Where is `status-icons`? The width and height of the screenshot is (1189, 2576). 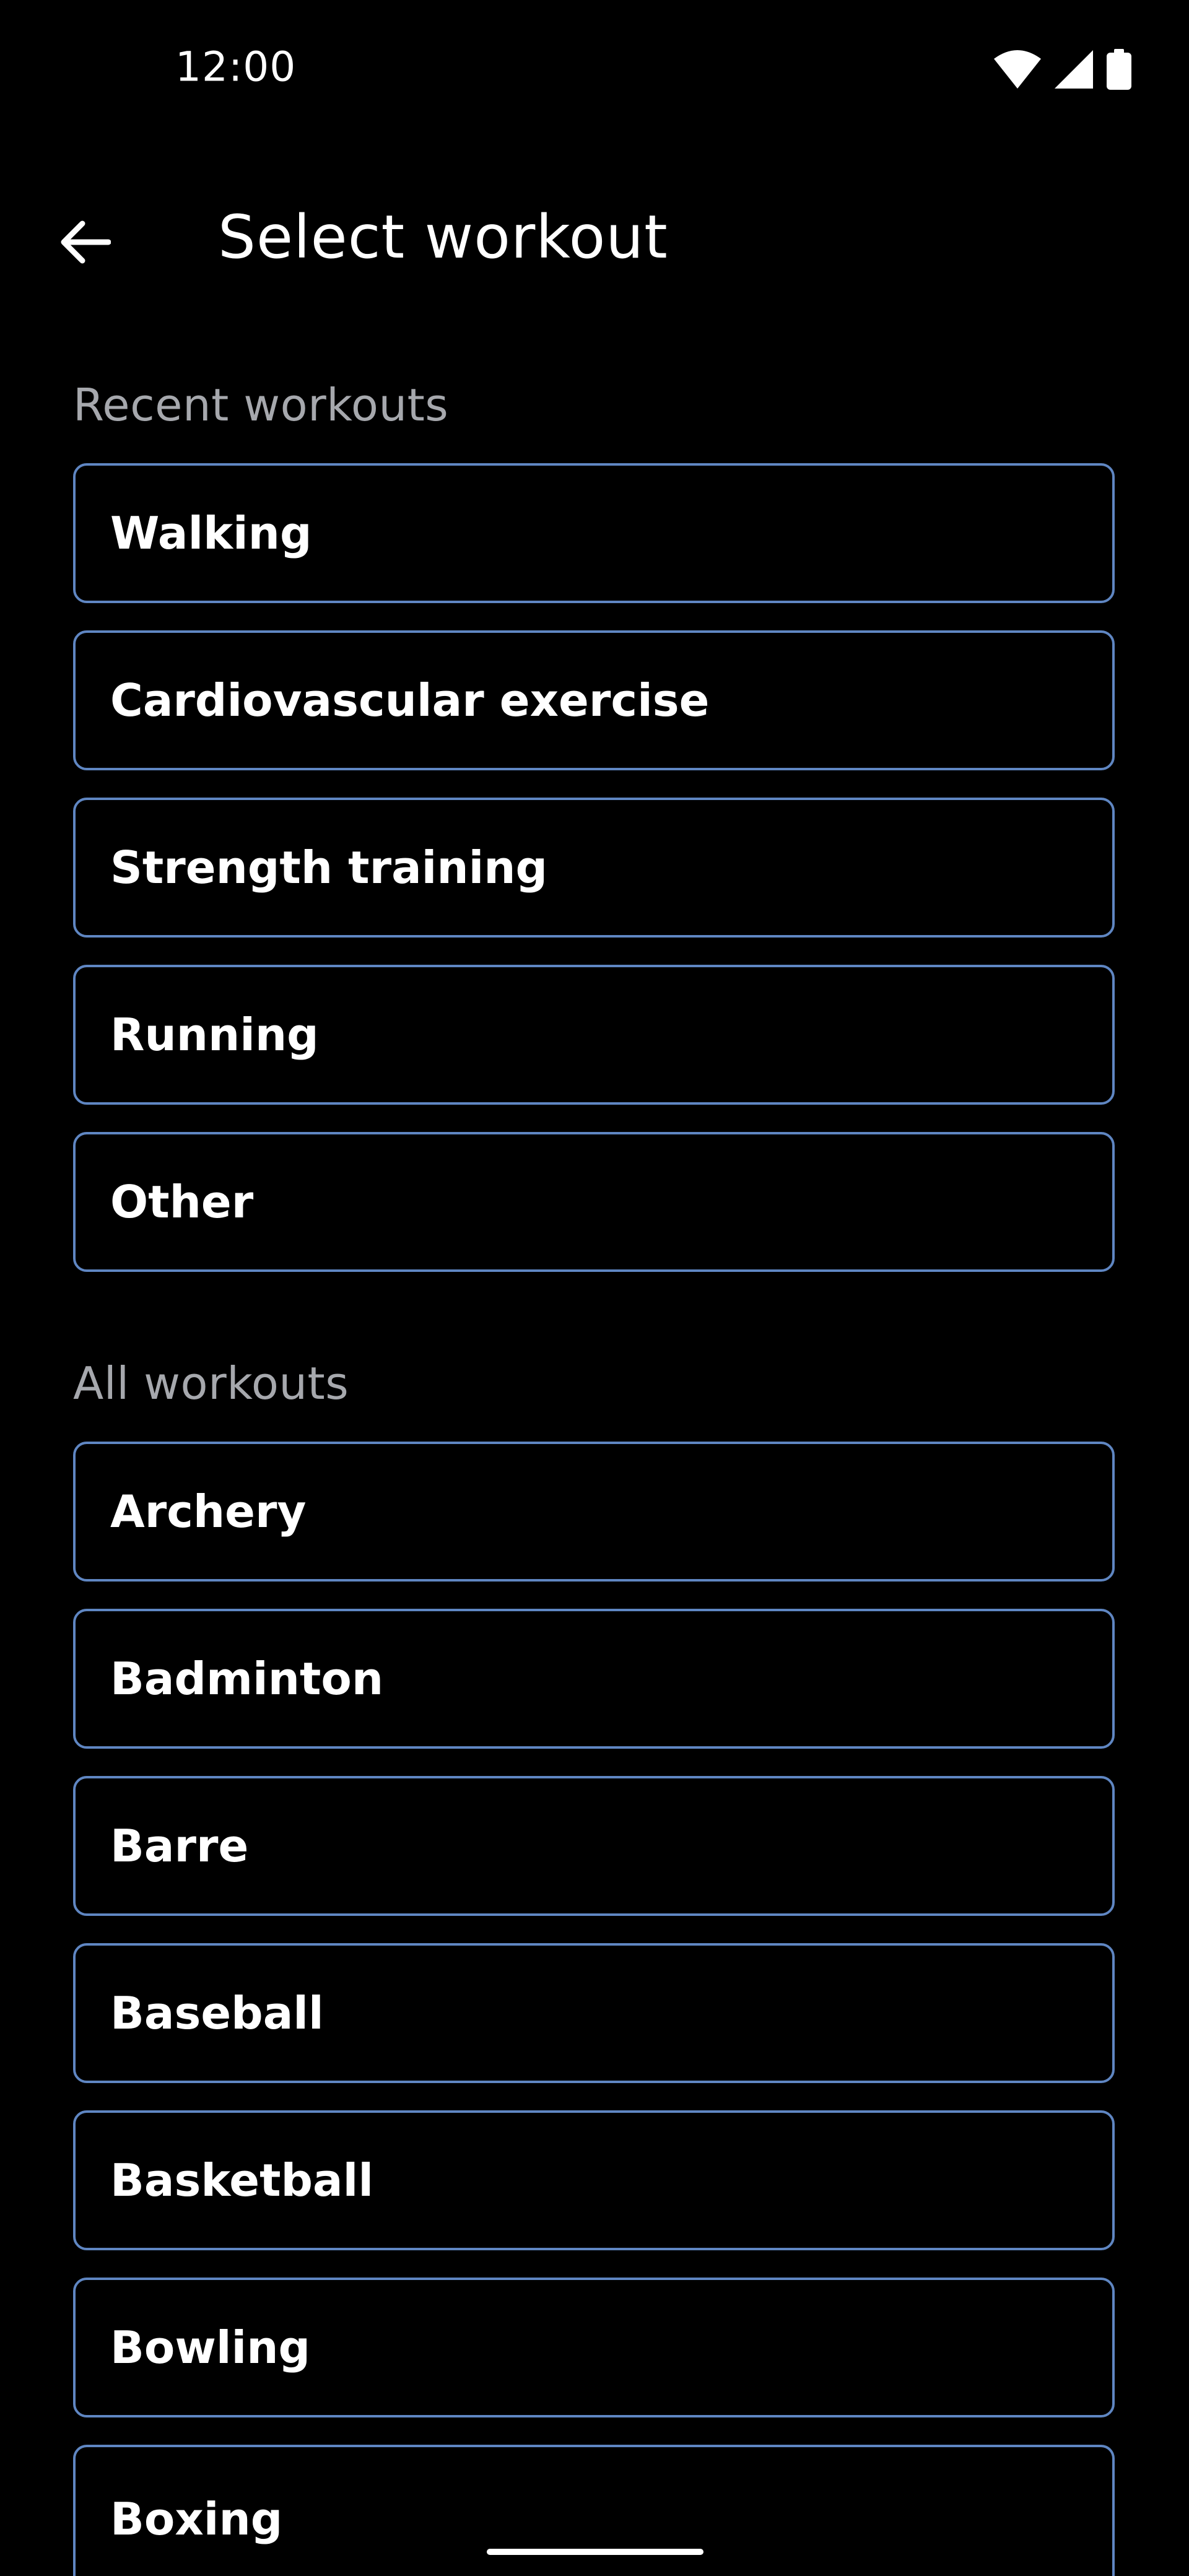
status-icons is located at coordinates (1062, 69).